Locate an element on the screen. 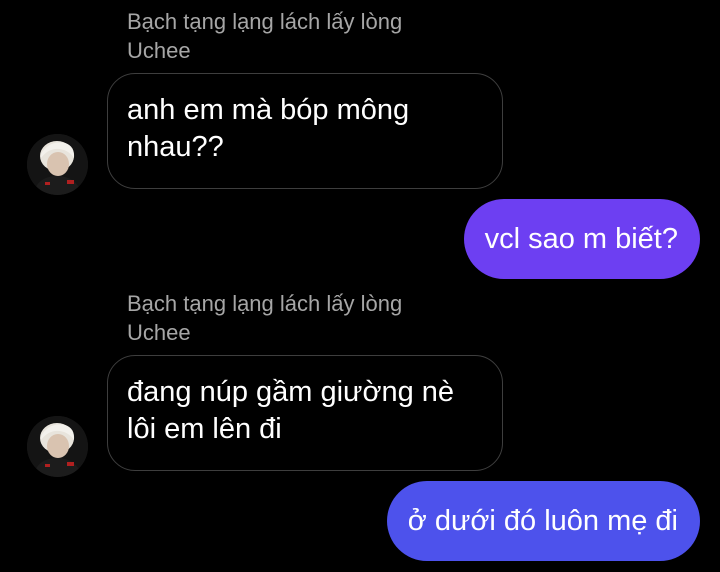 Image resolution: width=720 pixels, height=572 pixels. outgoing-message-bubble: vcl sao m biết? is located at coordinates (581, 239).